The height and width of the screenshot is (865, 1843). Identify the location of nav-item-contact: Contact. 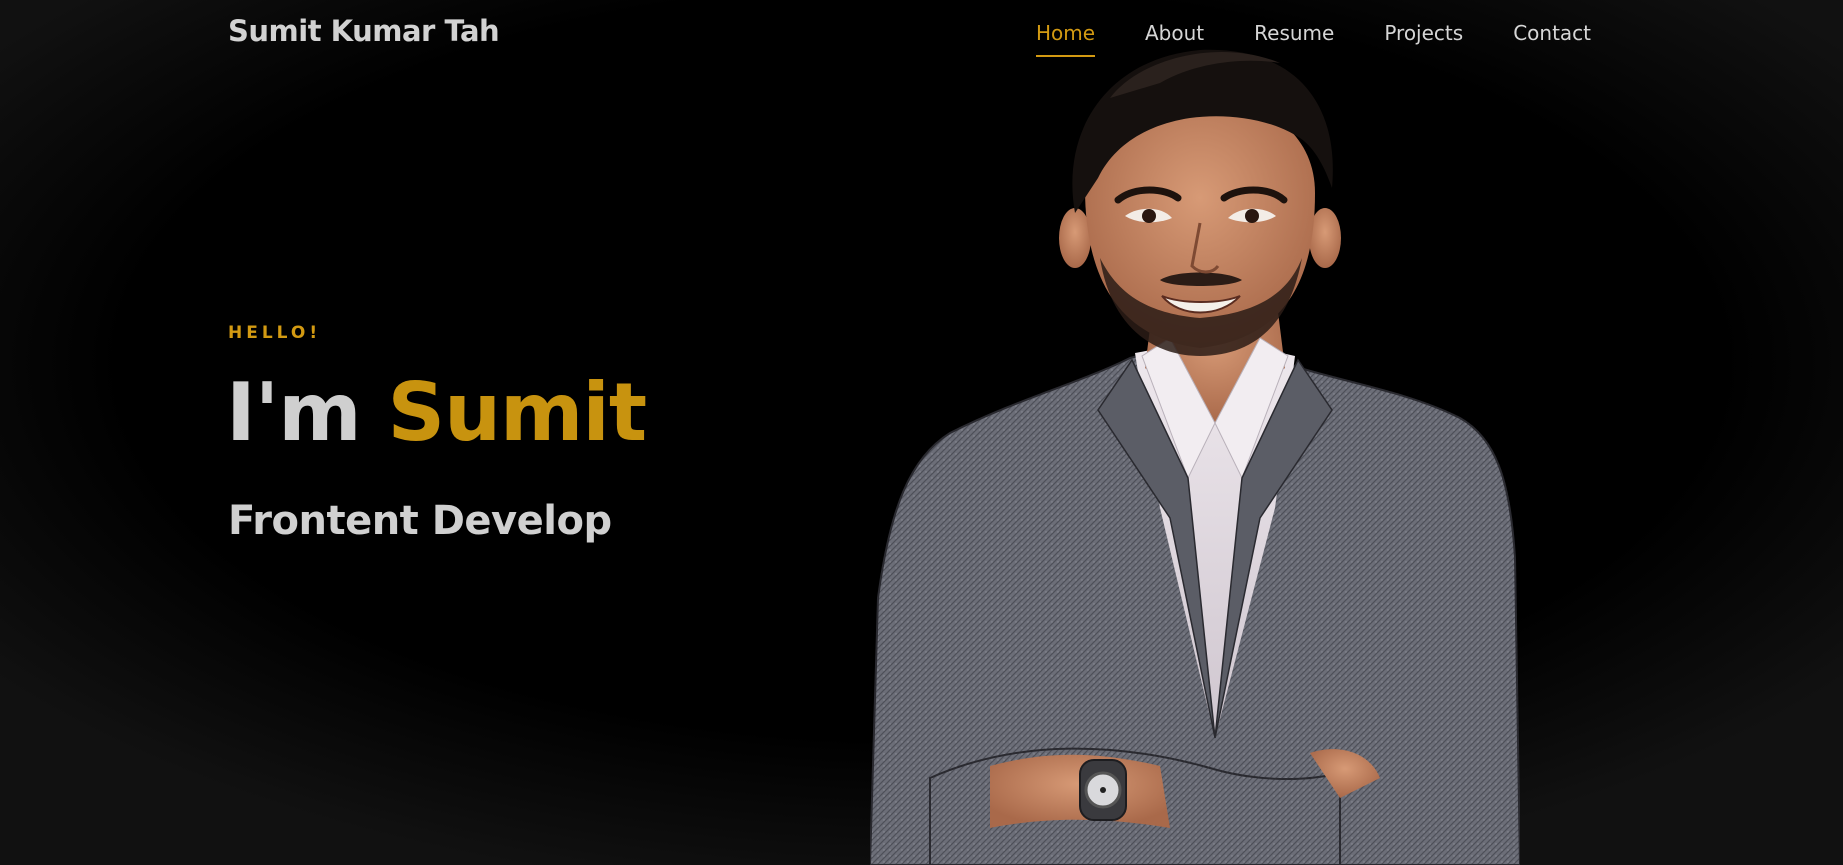
(1552, 27).